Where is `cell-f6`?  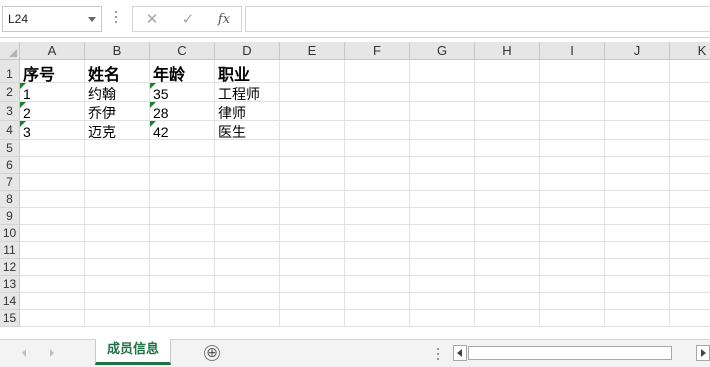
cell-f6 is located at coordinates (377, 165).